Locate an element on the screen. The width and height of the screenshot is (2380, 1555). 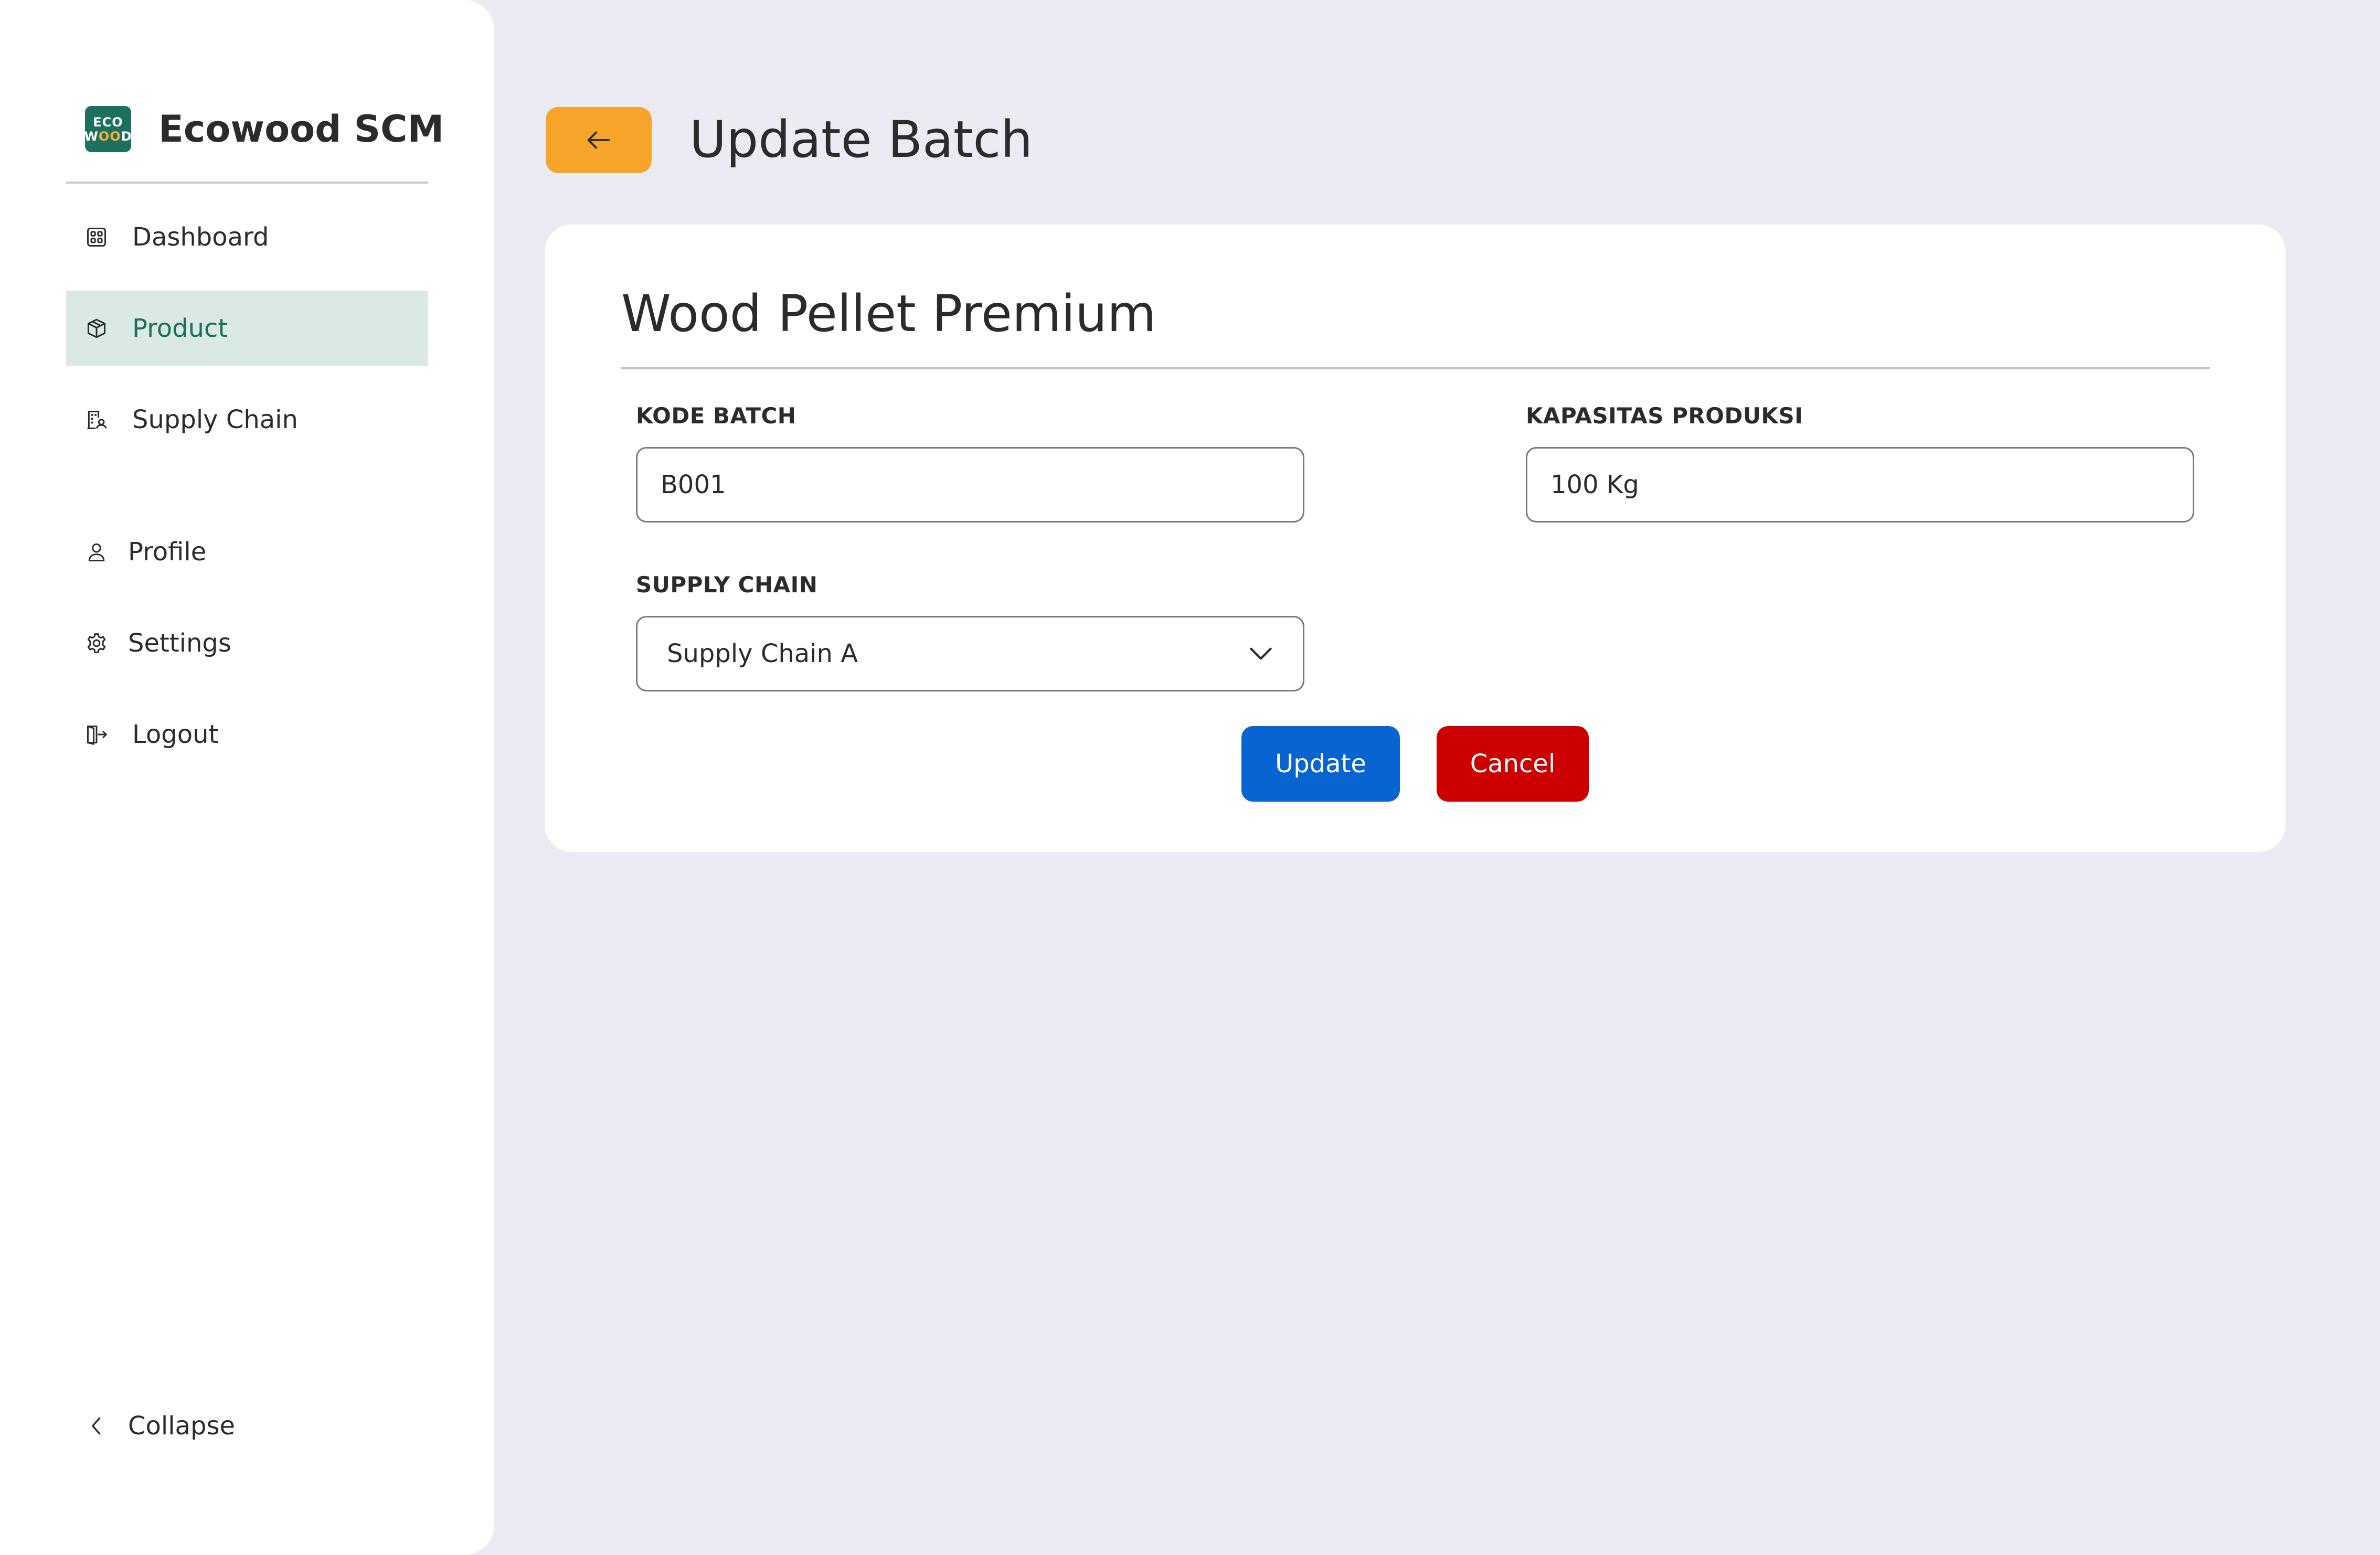
kapasitas-produksi-input is located at coordinates (1860, 485).